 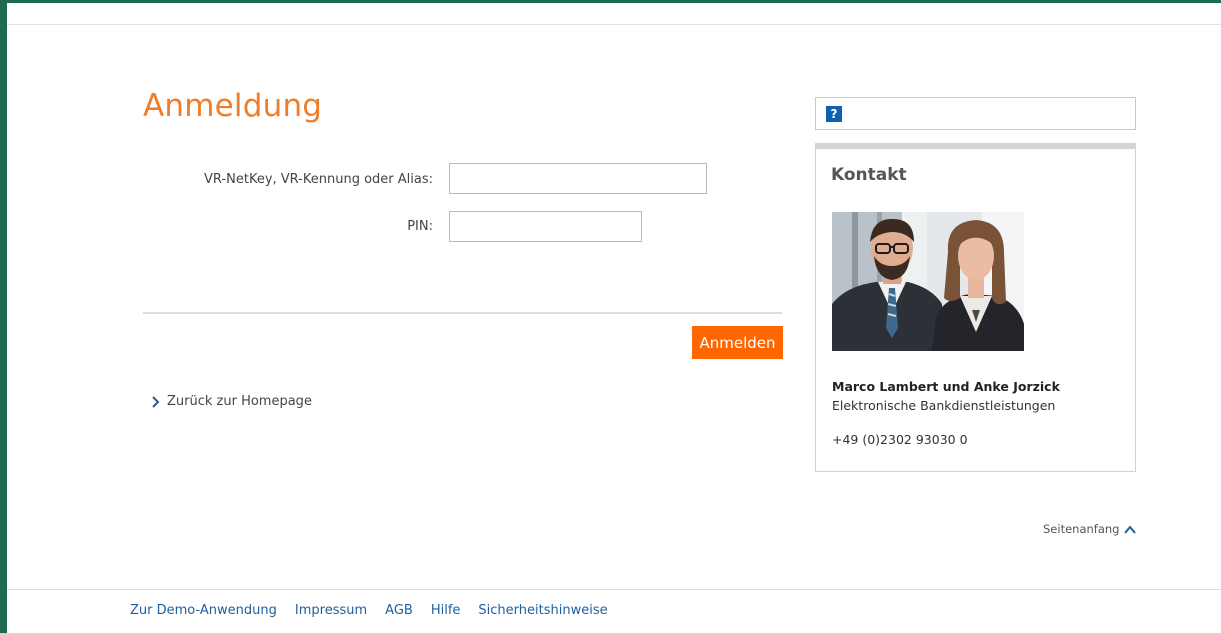 I want to click on netkey-input, so click(x=578, y=178).